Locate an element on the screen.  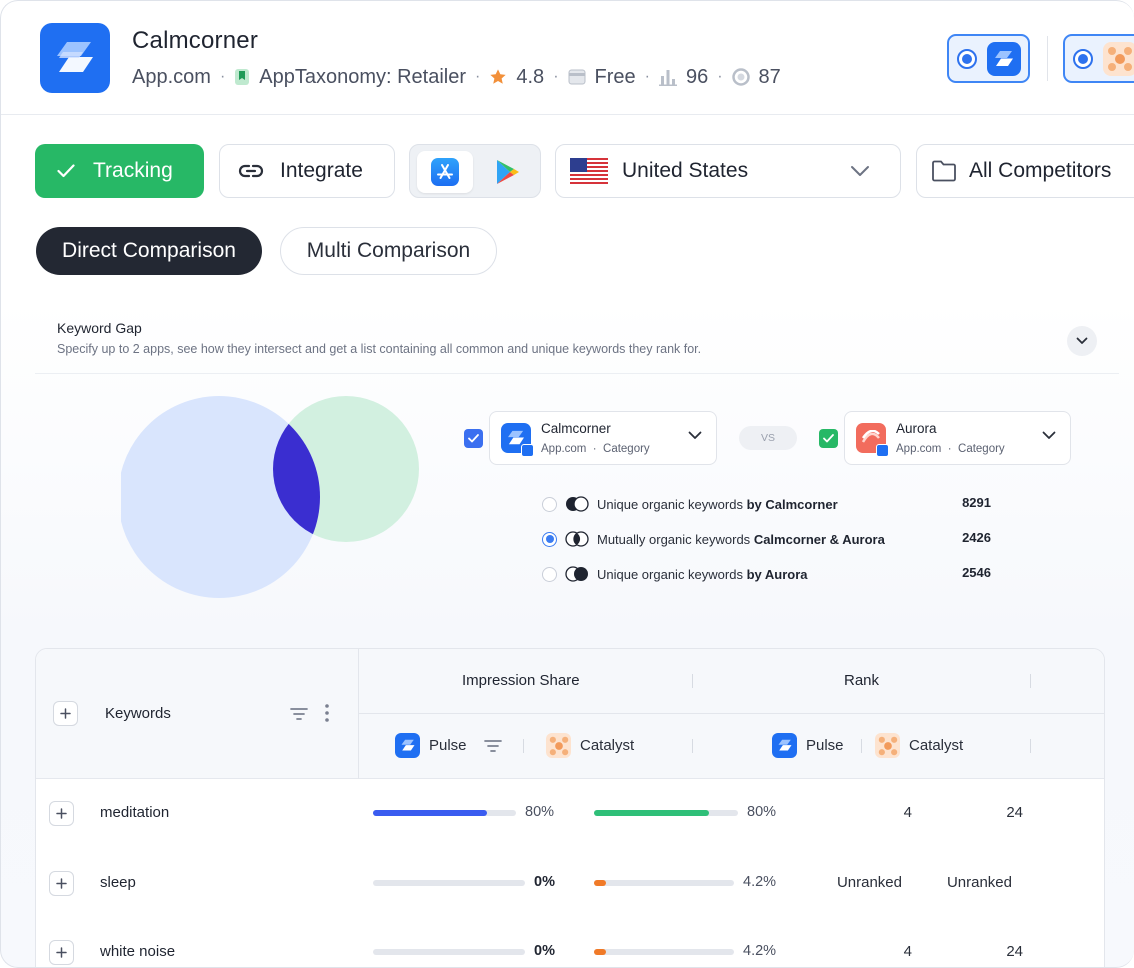
google-play-icon is located at coordinates (508, 172).